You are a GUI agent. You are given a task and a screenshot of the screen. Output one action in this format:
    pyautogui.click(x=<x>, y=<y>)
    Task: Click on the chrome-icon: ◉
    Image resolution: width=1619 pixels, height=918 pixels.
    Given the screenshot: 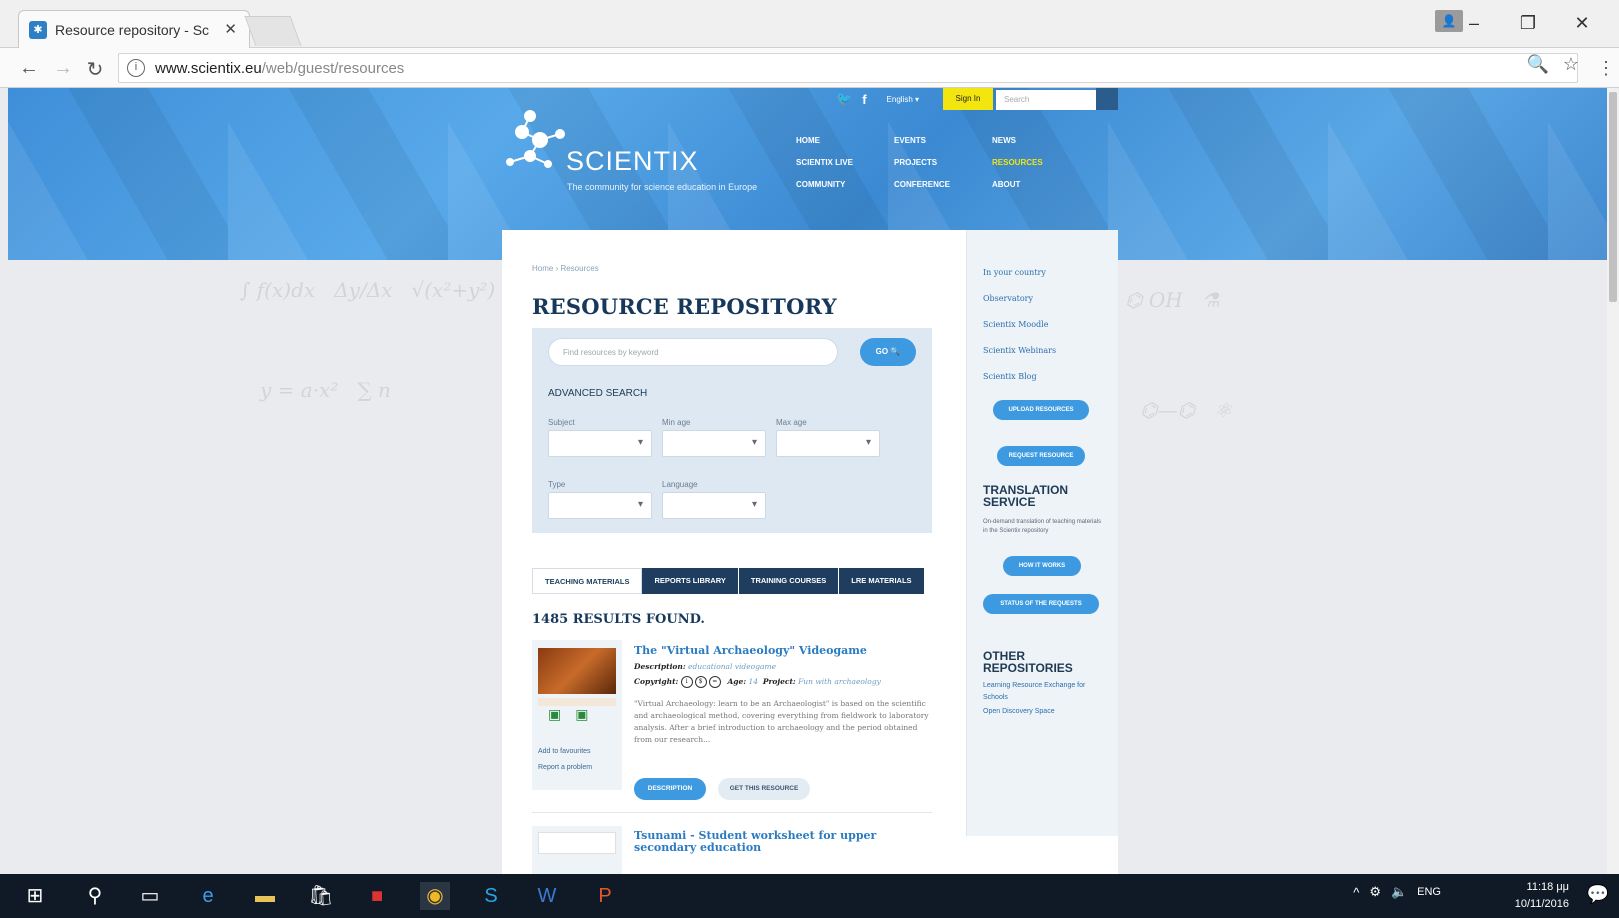 What is the action you would take?
    pyautogui.click(x=435, y=896)
    